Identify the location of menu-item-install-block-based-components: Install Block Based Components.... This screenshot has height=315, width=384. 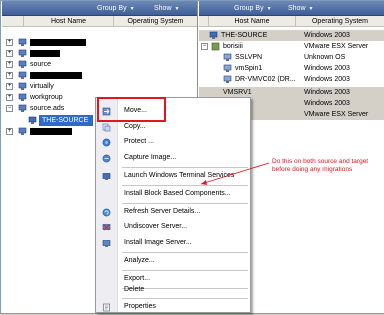
(173, 194).